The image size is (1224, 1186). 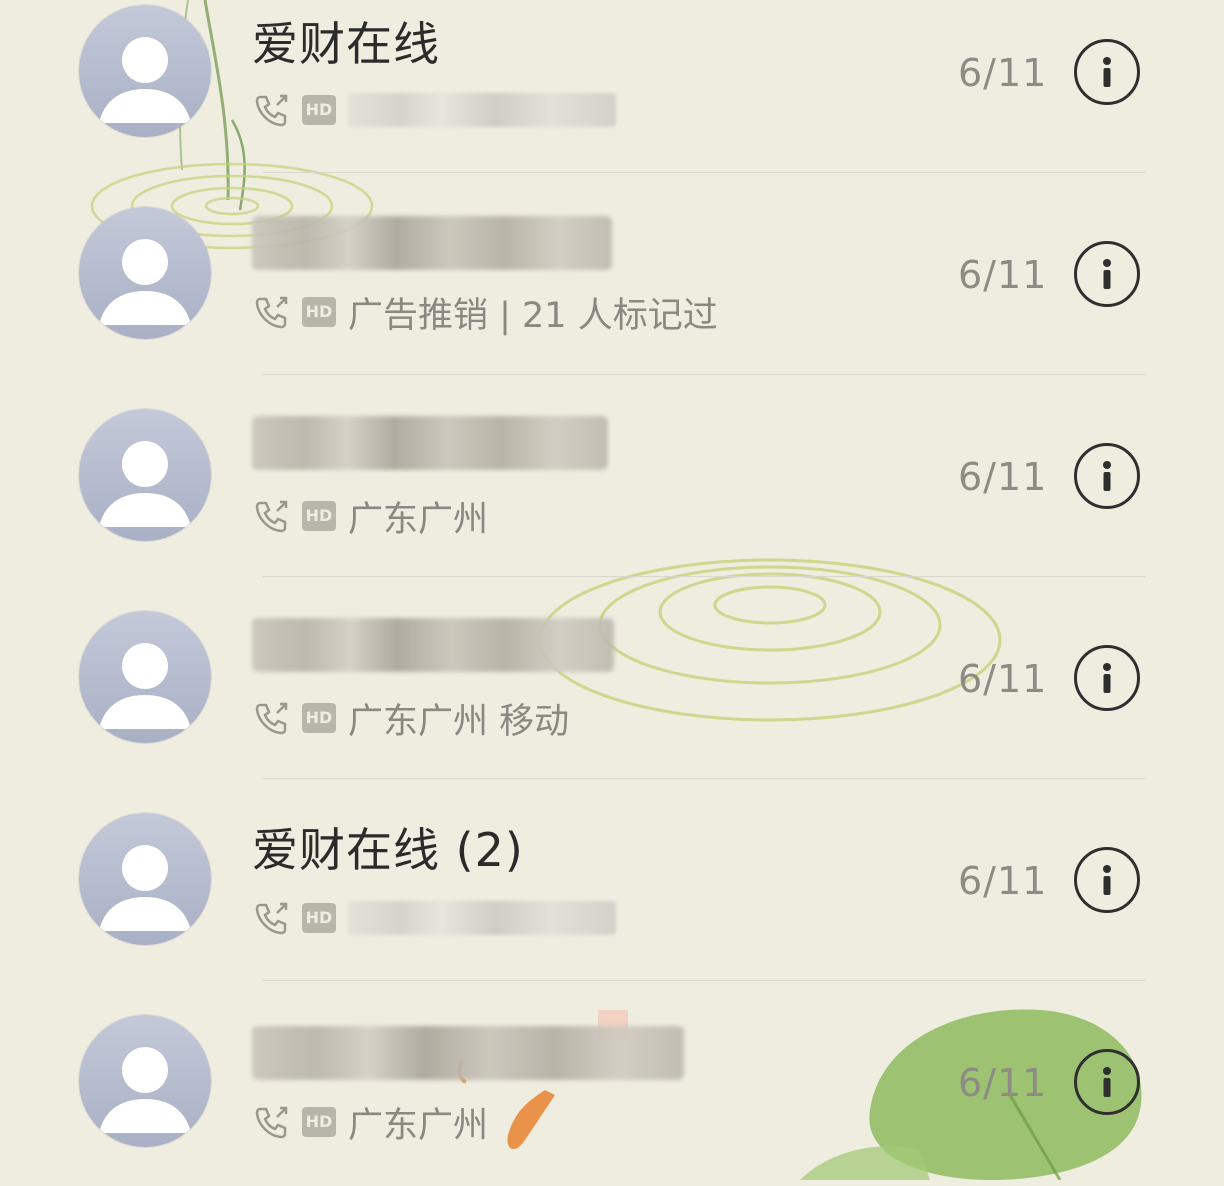 What do you see at coordinates (388, 850) in the screenshot?
I see `caller-name: 爱财在线 (2)` at bounding box center [388, 850].